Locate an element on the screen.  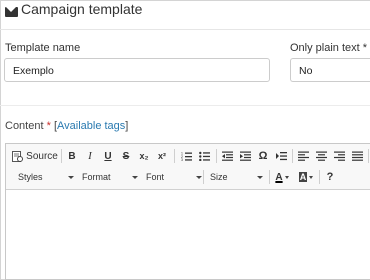
align-center-icon is located at coordinates (321, 156).